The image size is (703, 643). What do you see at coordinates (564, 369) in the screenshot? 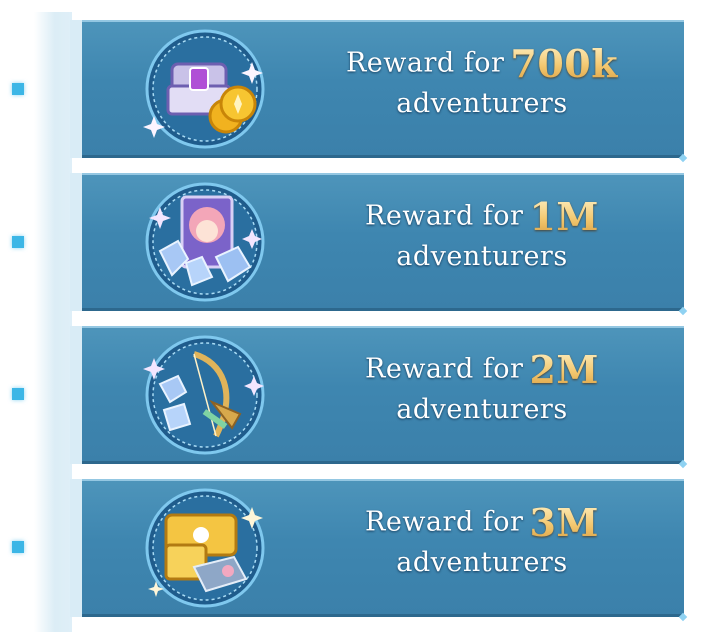
I see `reward-amount: 2M` at bounding box center [564, 369].